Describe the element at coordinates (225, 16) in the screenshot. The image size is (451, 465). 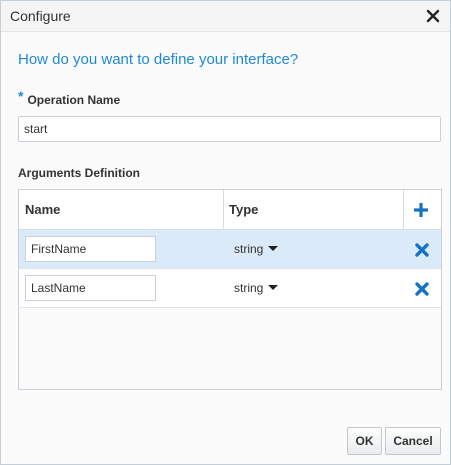
I see `dialog-titlebar: Configure` at that location.